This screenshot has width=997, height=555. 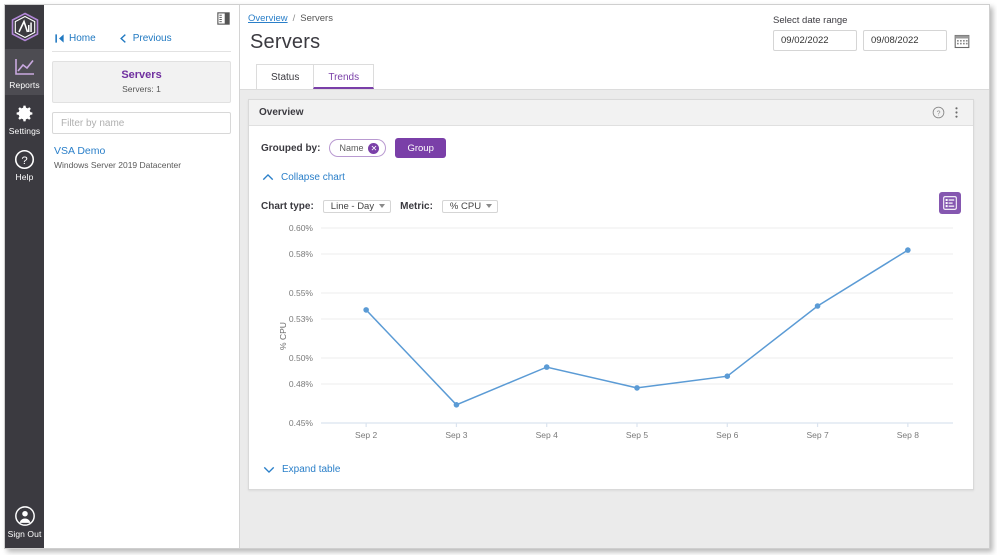 I want to click on list-view-icon, so click(x=950, y=203).